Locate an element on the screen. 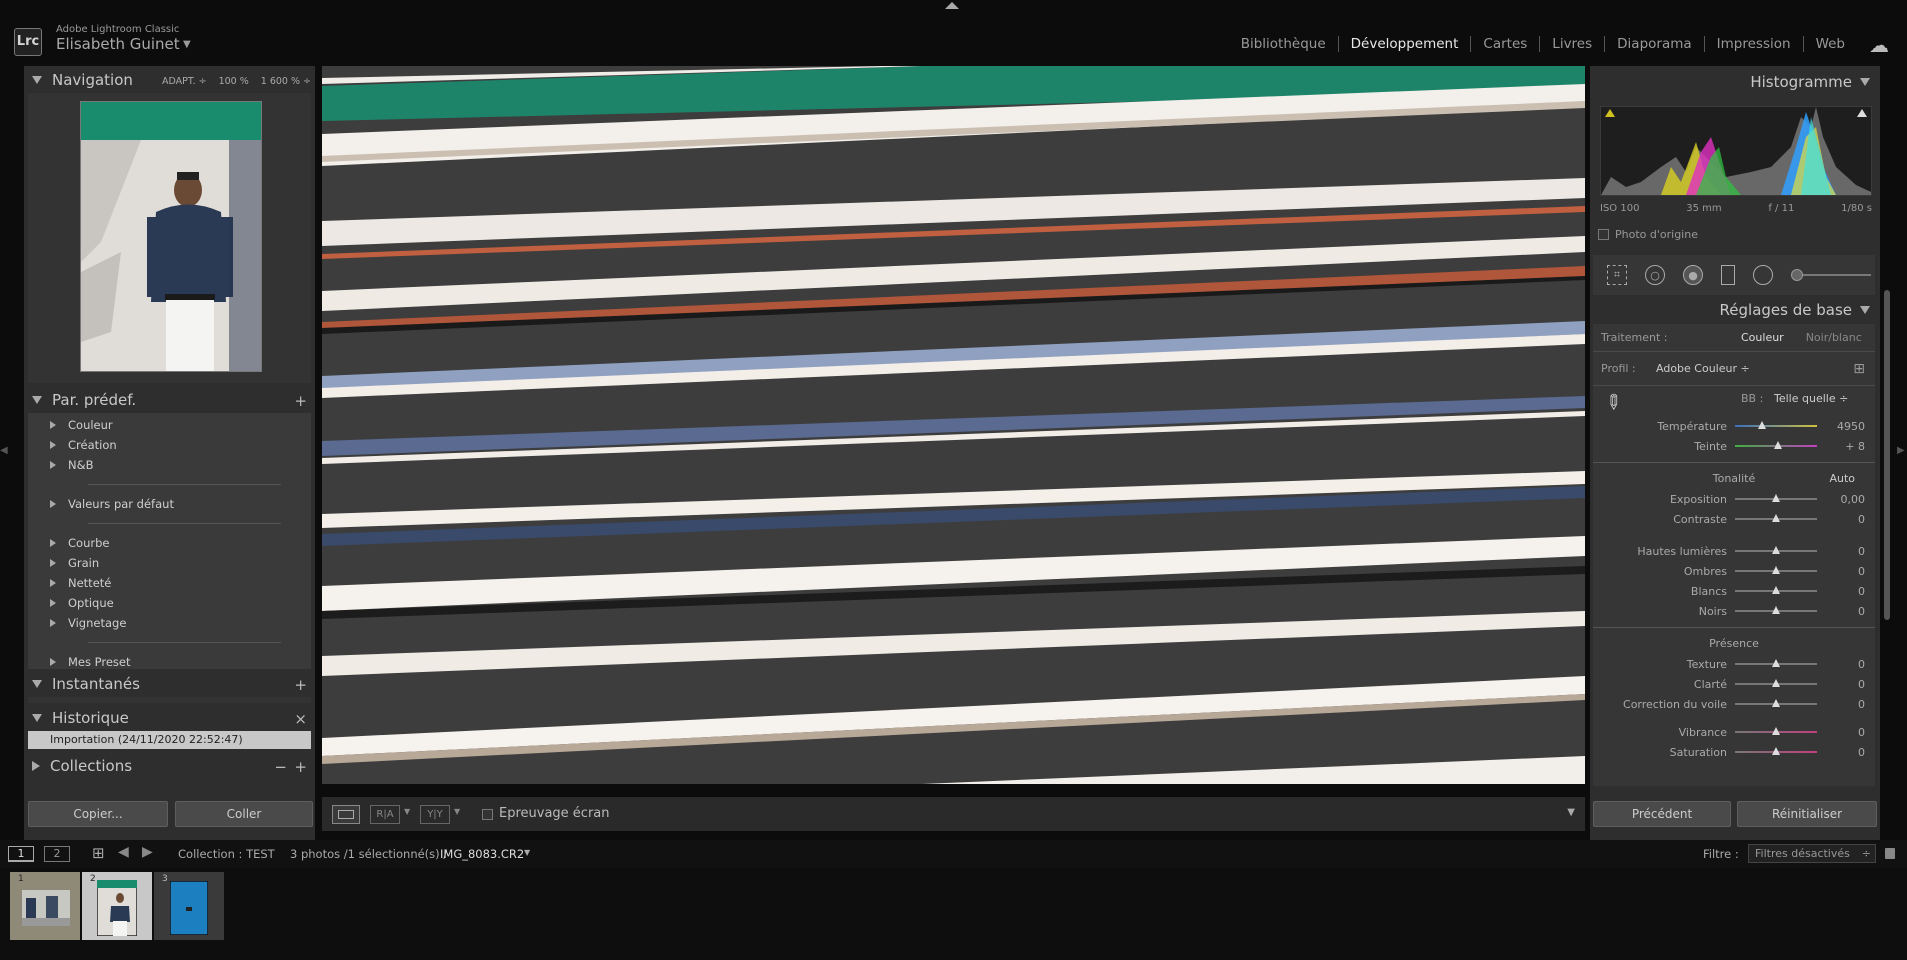 The image size is (1907, 960). red-eye-icon: ● is located at coordinates (1693, 275).